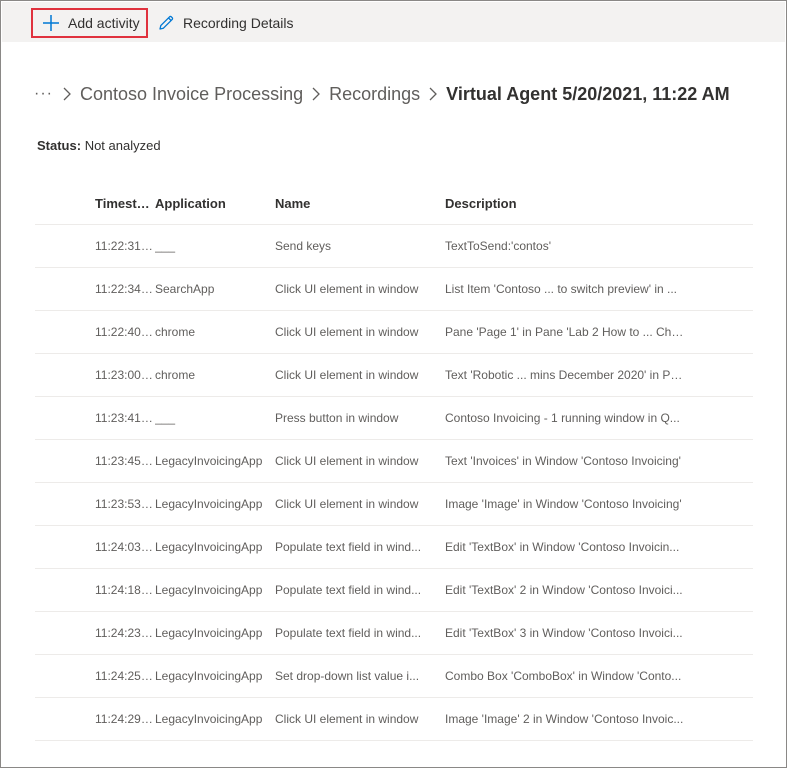 This screenshot has height=768, width=787. Describe the element at coordinates (125, 633) in the screenshot. I see `cell-timestamp: 11:24:23 AM` at that location.